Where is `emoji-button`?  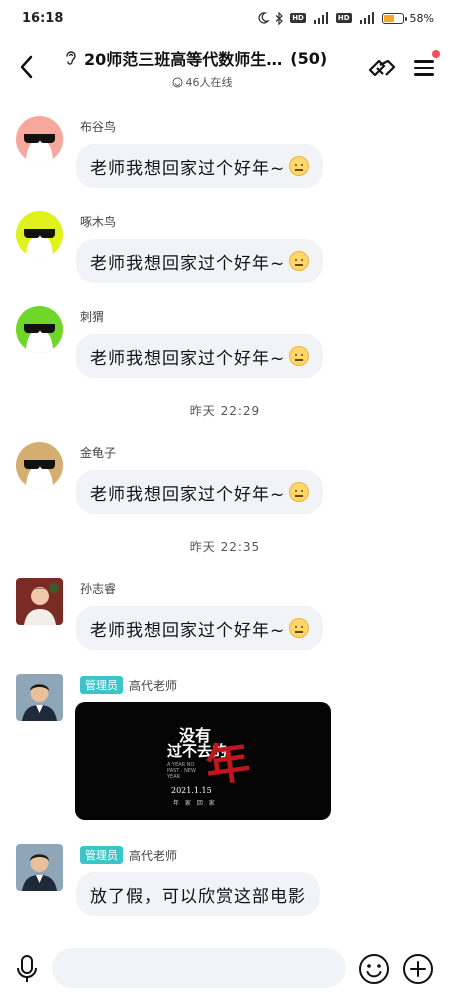 emoji-button is located at coordinates (374, 969).